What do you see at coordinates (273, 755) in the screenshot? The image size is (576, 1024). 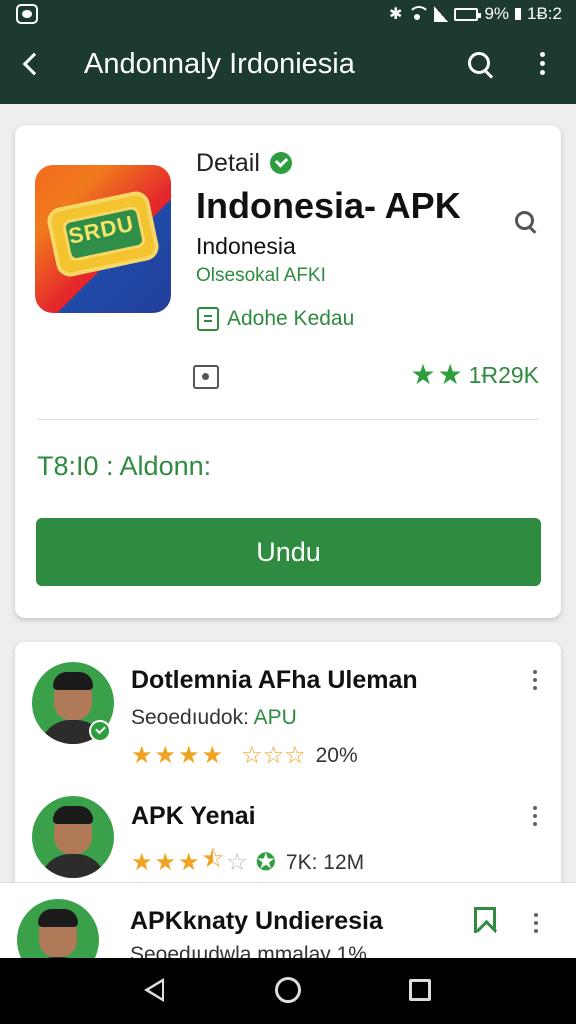 I see `star-outline-icon: ☆☆☆` at bounding box center [273, 755].